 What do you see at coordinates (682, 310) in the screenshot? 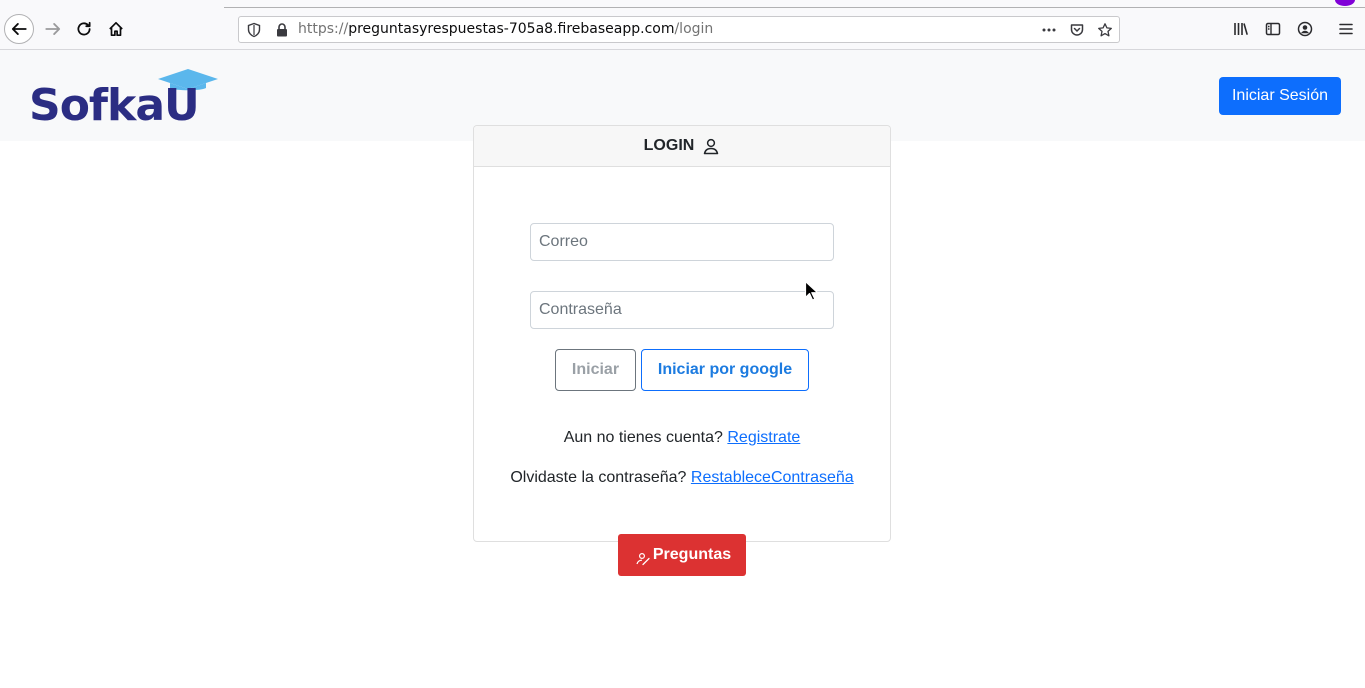
I see `password-field` at bounding box center [682, 310].